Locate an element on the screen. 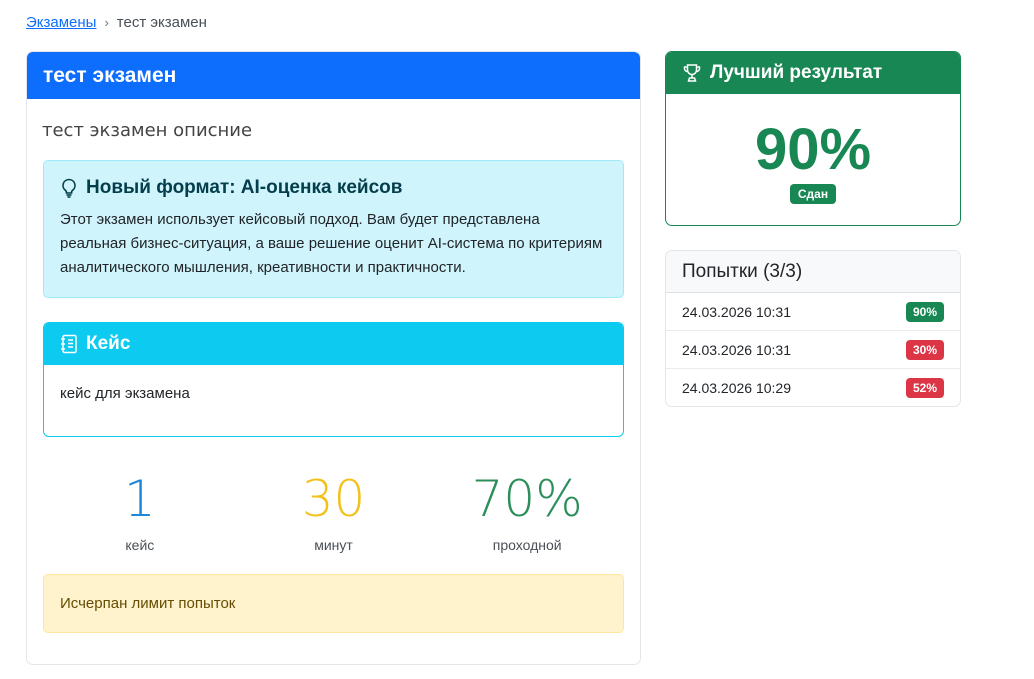 This screenshot has height=679, width=1034. exam-title: тест экзамен is located at coordinates (333, 75).